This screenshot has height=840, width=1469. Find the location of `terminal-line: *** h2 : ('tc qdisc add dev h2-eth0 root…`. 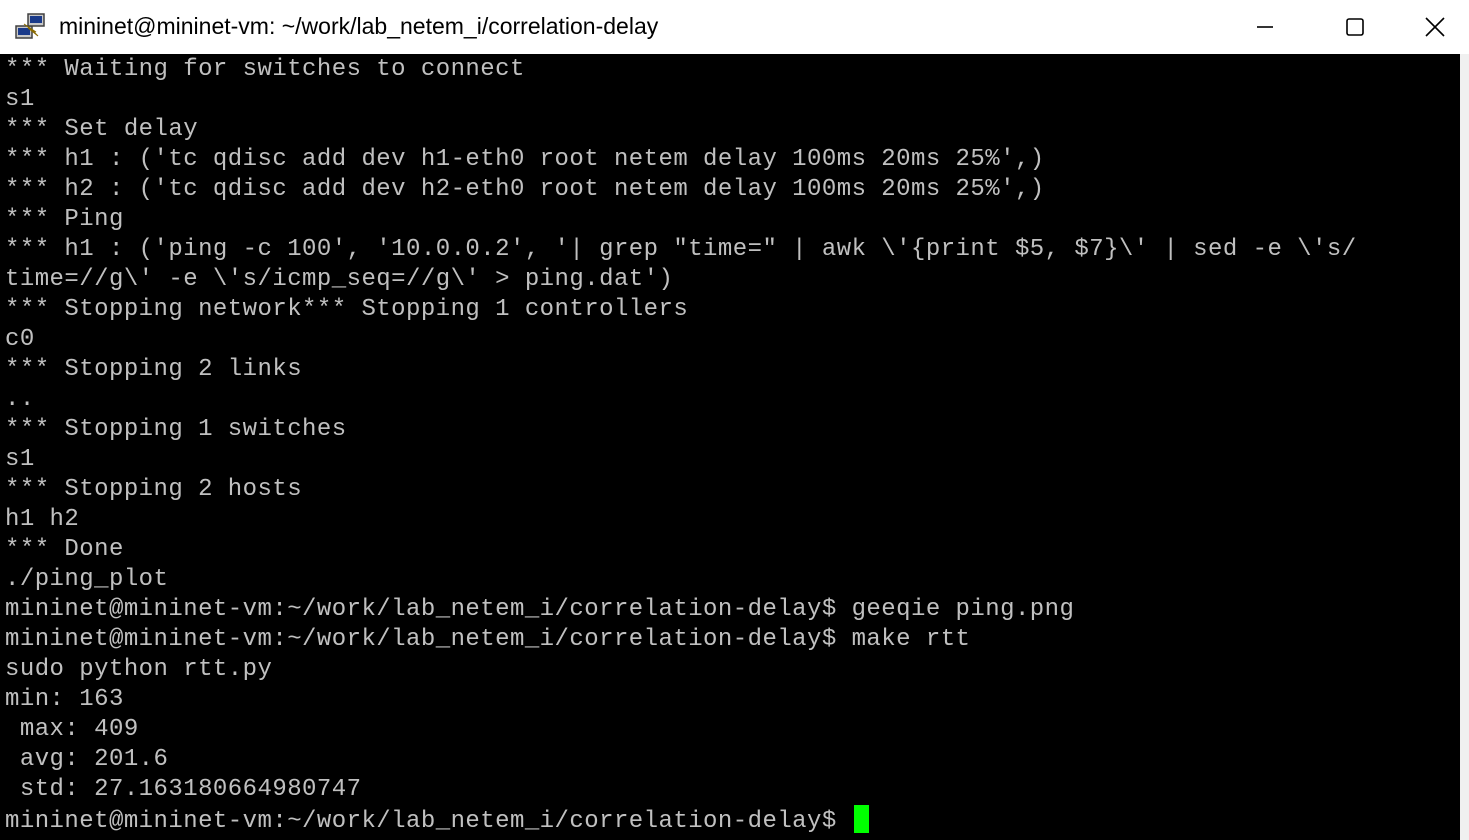

terminal-line: *** h2 : ('tc qdisc add dev h2-eth0 root… is located at coordinates (525, 189).